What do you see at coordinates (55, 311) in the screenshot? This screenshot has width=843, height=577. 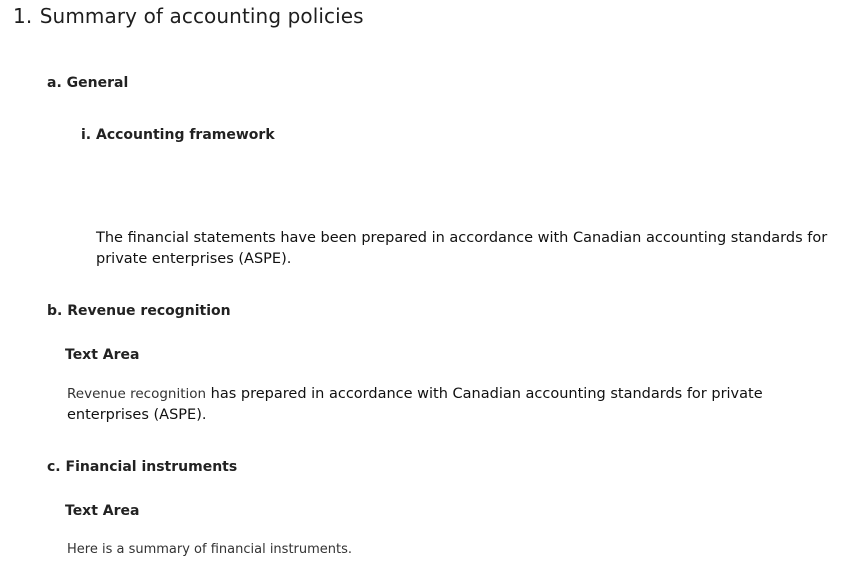 I see `subsection-b-letter: b.` at bounding box center [55, 311].